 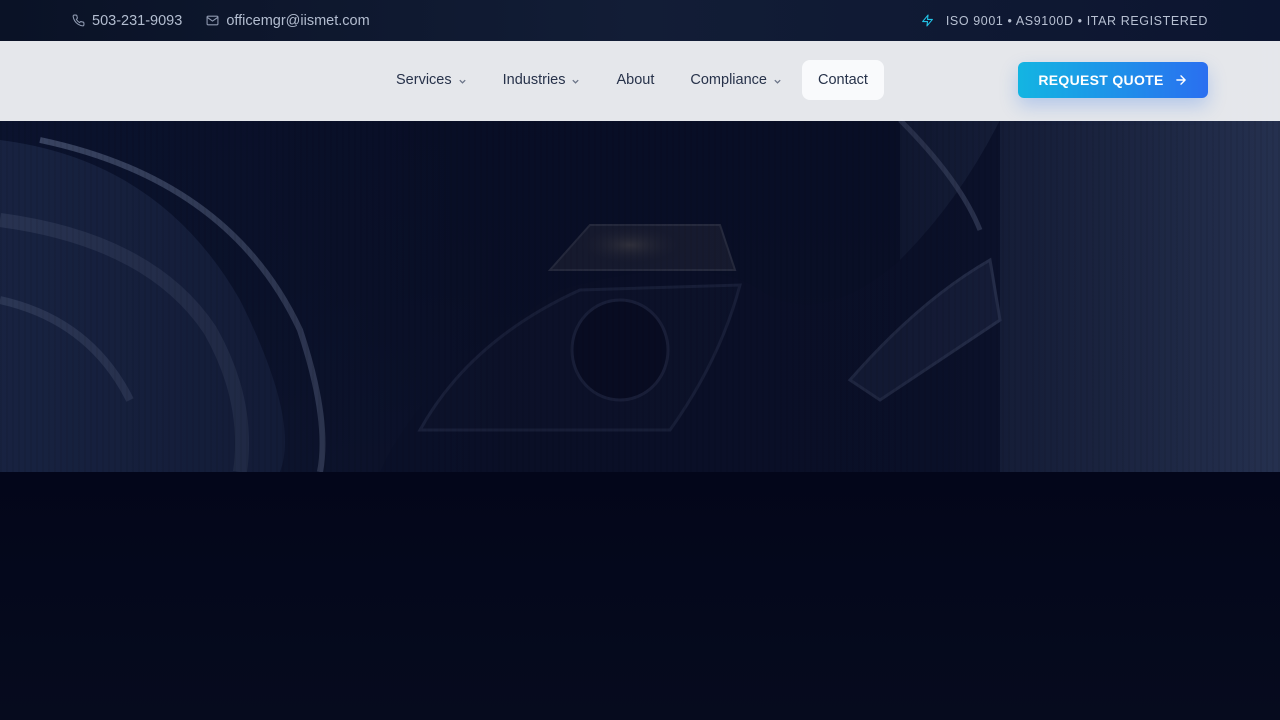 What do you see at coordinates (534, 80) in the screenshot?
I see `nav-item-label: Industries` at bounding box center [534, 80].